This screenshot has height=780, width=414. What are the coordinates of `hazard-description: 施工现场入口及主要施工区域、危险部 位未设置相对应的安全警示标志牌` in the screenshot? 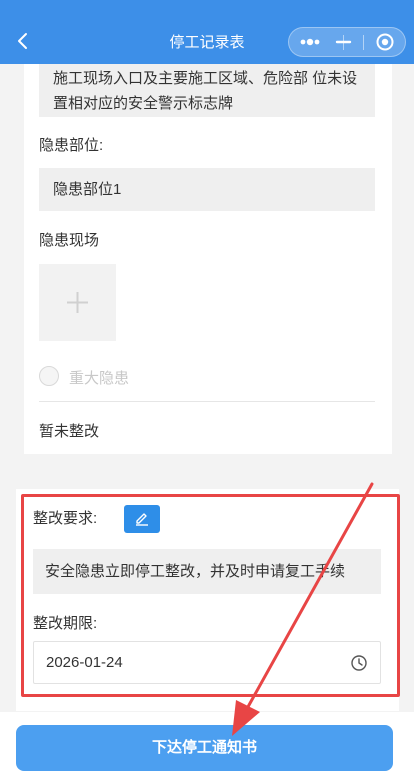 It's located at (207, 90).